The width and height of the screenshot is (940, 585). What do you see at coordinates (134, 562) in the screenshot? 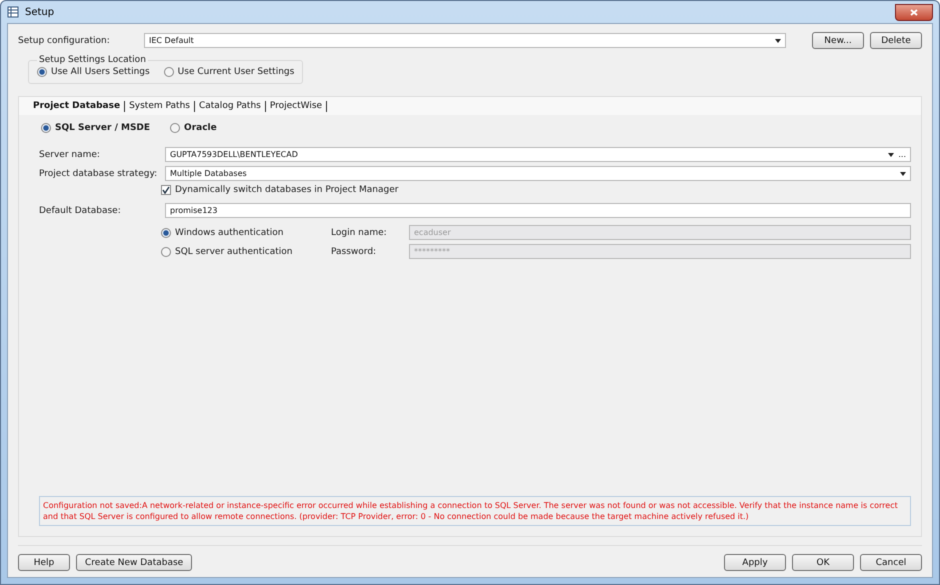
I see `footer-button: Create New Database` at bounding box center [134, 562].